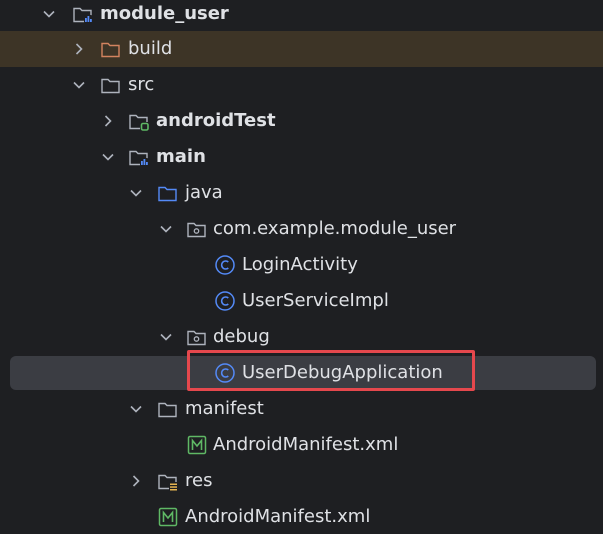 The height and width of the screenshot is (534, 603). I want to click on tree-item-build: build, so click(301, 49).